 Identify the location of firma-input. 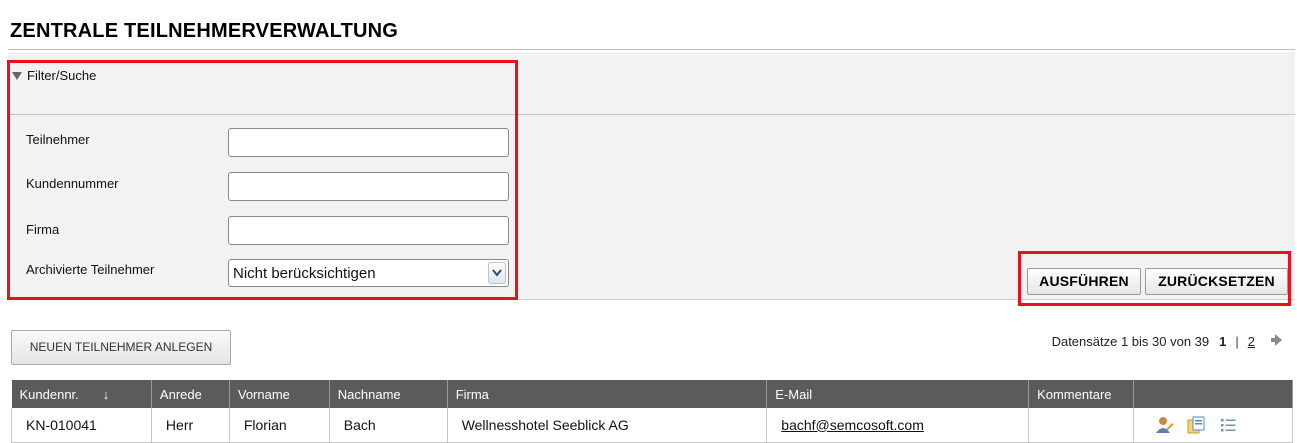
(368, 230).